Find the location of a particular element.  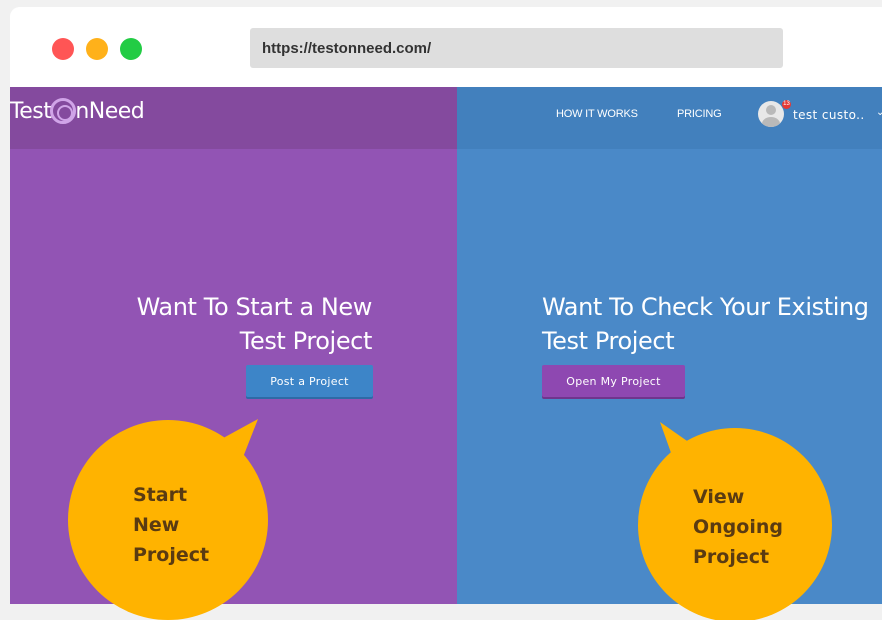

target-icon is located at coordinates (63, 111).